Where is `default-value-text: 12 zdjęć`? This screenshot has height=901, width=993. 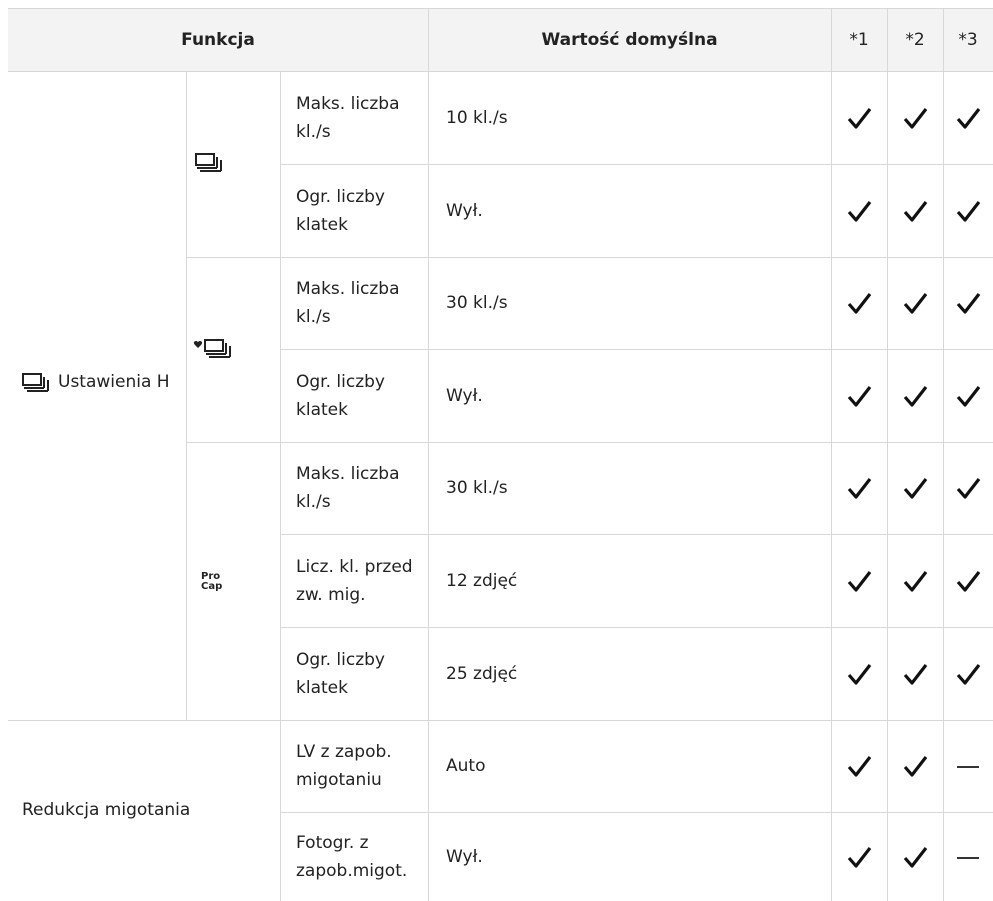
default-value-text: 12 zdjęć is located at coordinates (482, 580).